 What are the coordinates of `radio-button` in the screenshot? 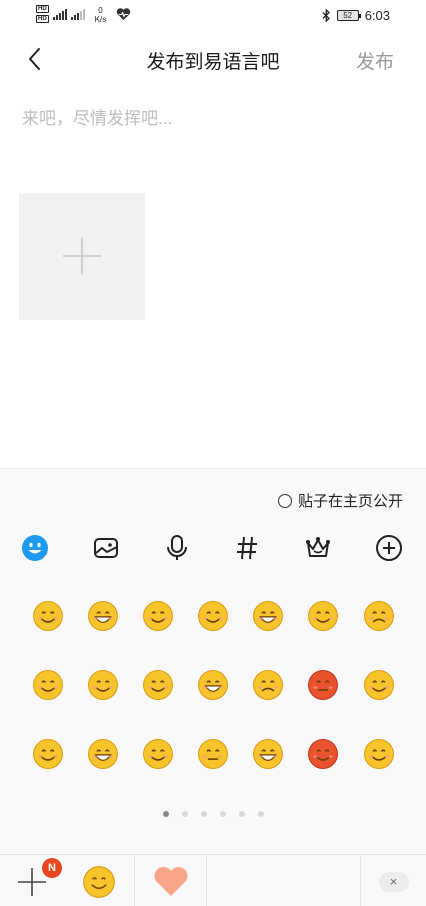 It's located at (284, 500).